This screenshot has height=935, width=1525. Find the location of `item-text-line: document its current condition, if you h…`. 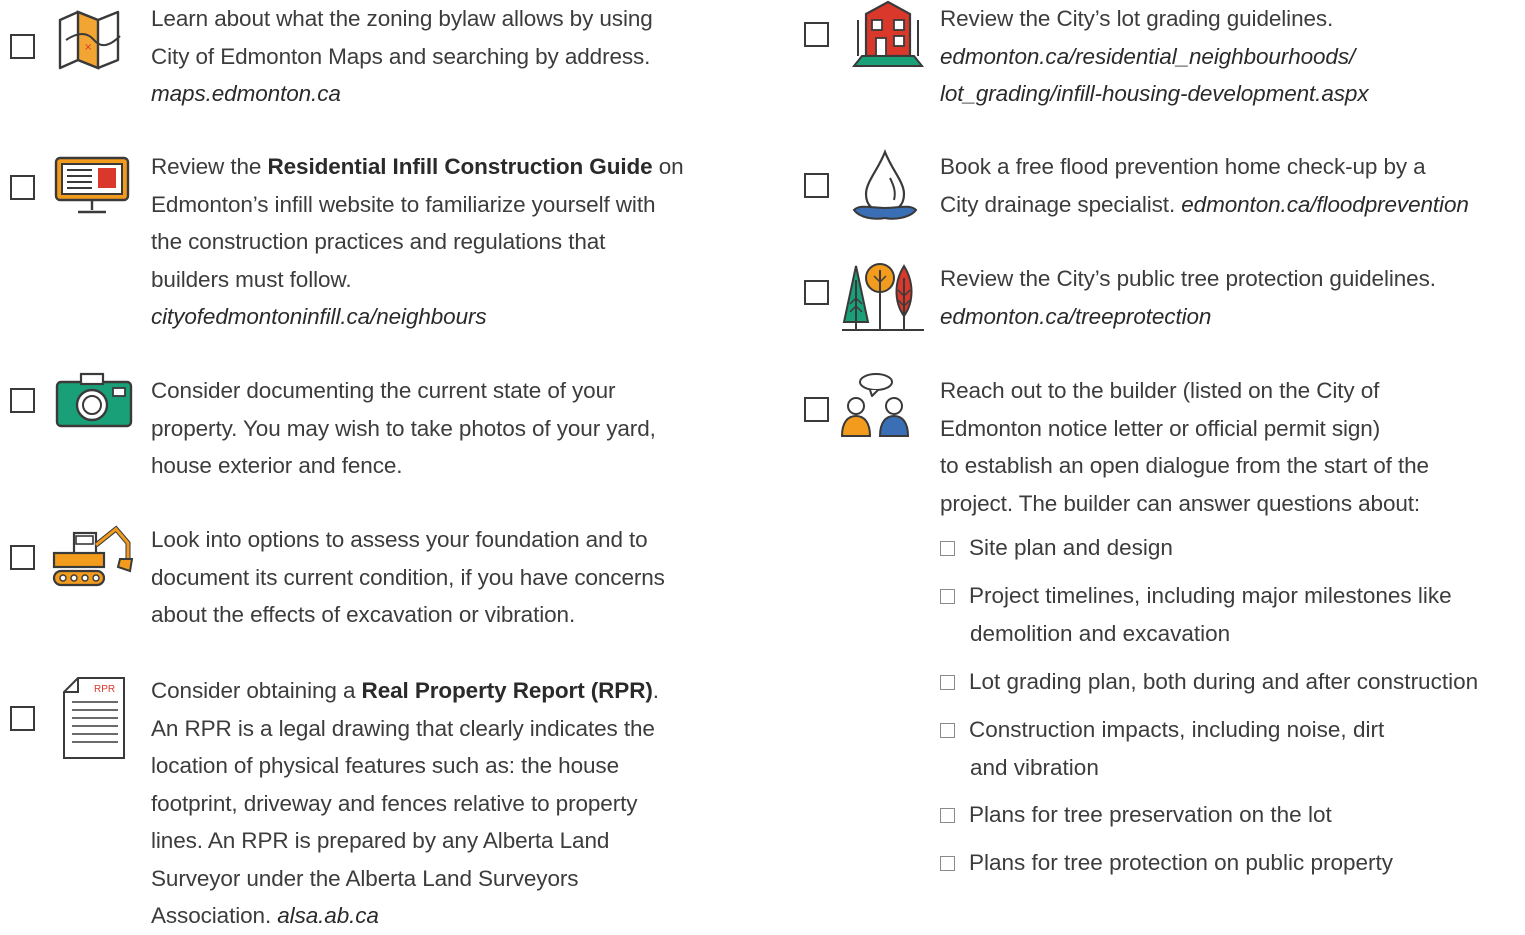

item-text-line: document its current condition, if you h… is located at coordinates (408, 577).